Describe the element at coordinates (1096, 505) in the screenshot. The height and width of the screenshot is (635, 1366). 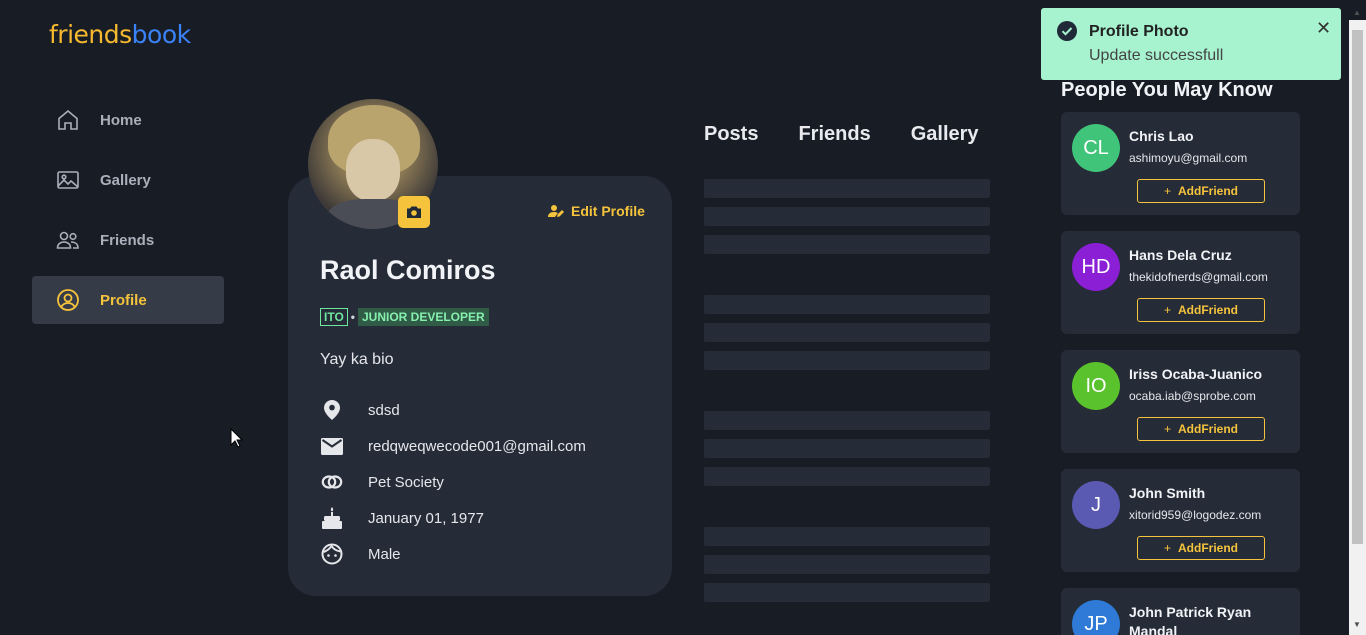
I see `avatar: J` at that location.